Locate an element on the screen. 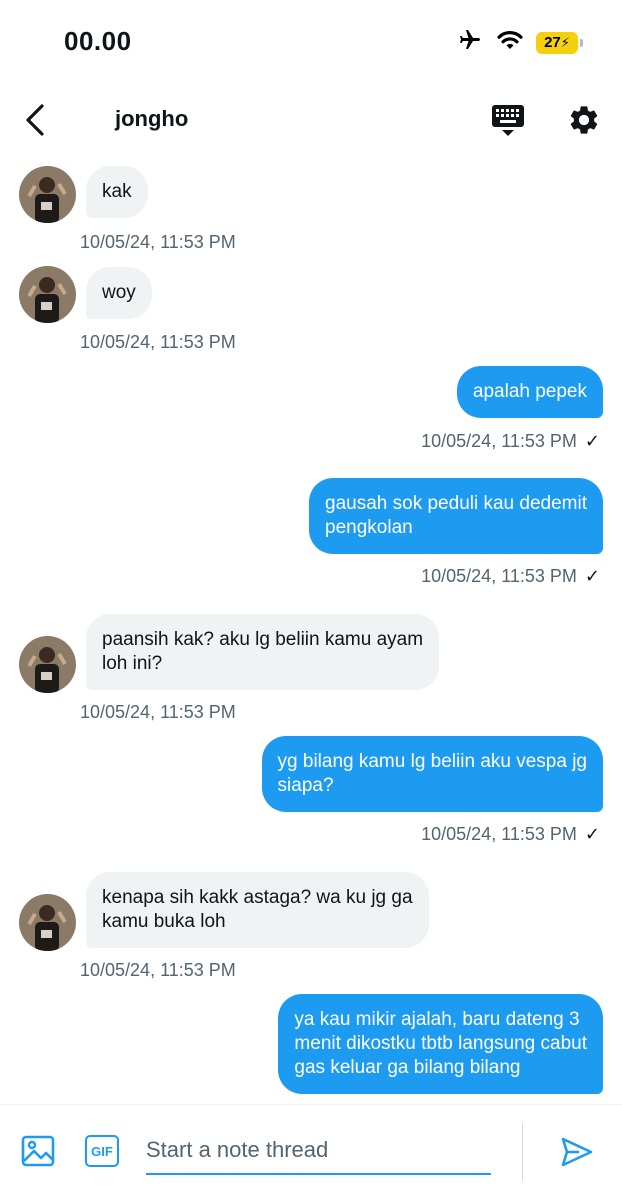 The width and height of the screenshot is (622, 1200). conversation-header: jongho is located at coordinates (311, 120).